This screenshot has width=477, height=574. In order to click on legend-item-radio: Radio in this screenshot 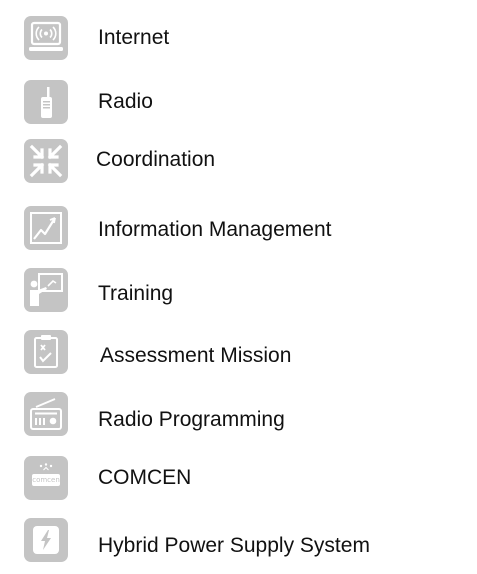, I will do `click(238, 105)`.